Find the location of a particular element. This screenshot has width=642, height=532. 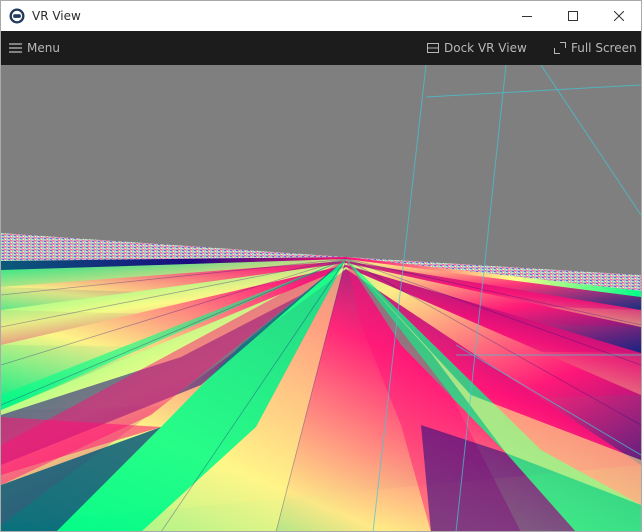

toolbar: Menu Dock VR View Full Screen is located at coordinates (321, 48).